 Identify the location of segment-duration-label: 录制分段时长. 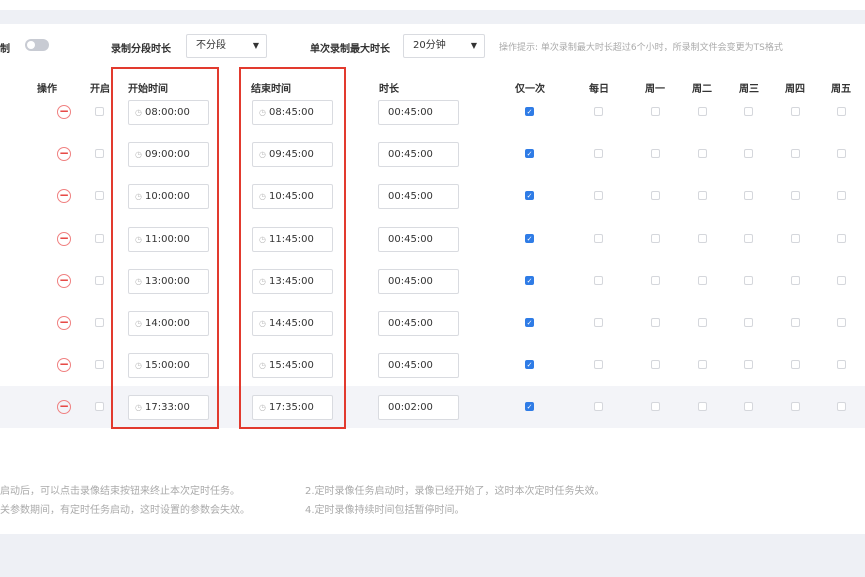
(141, 49).